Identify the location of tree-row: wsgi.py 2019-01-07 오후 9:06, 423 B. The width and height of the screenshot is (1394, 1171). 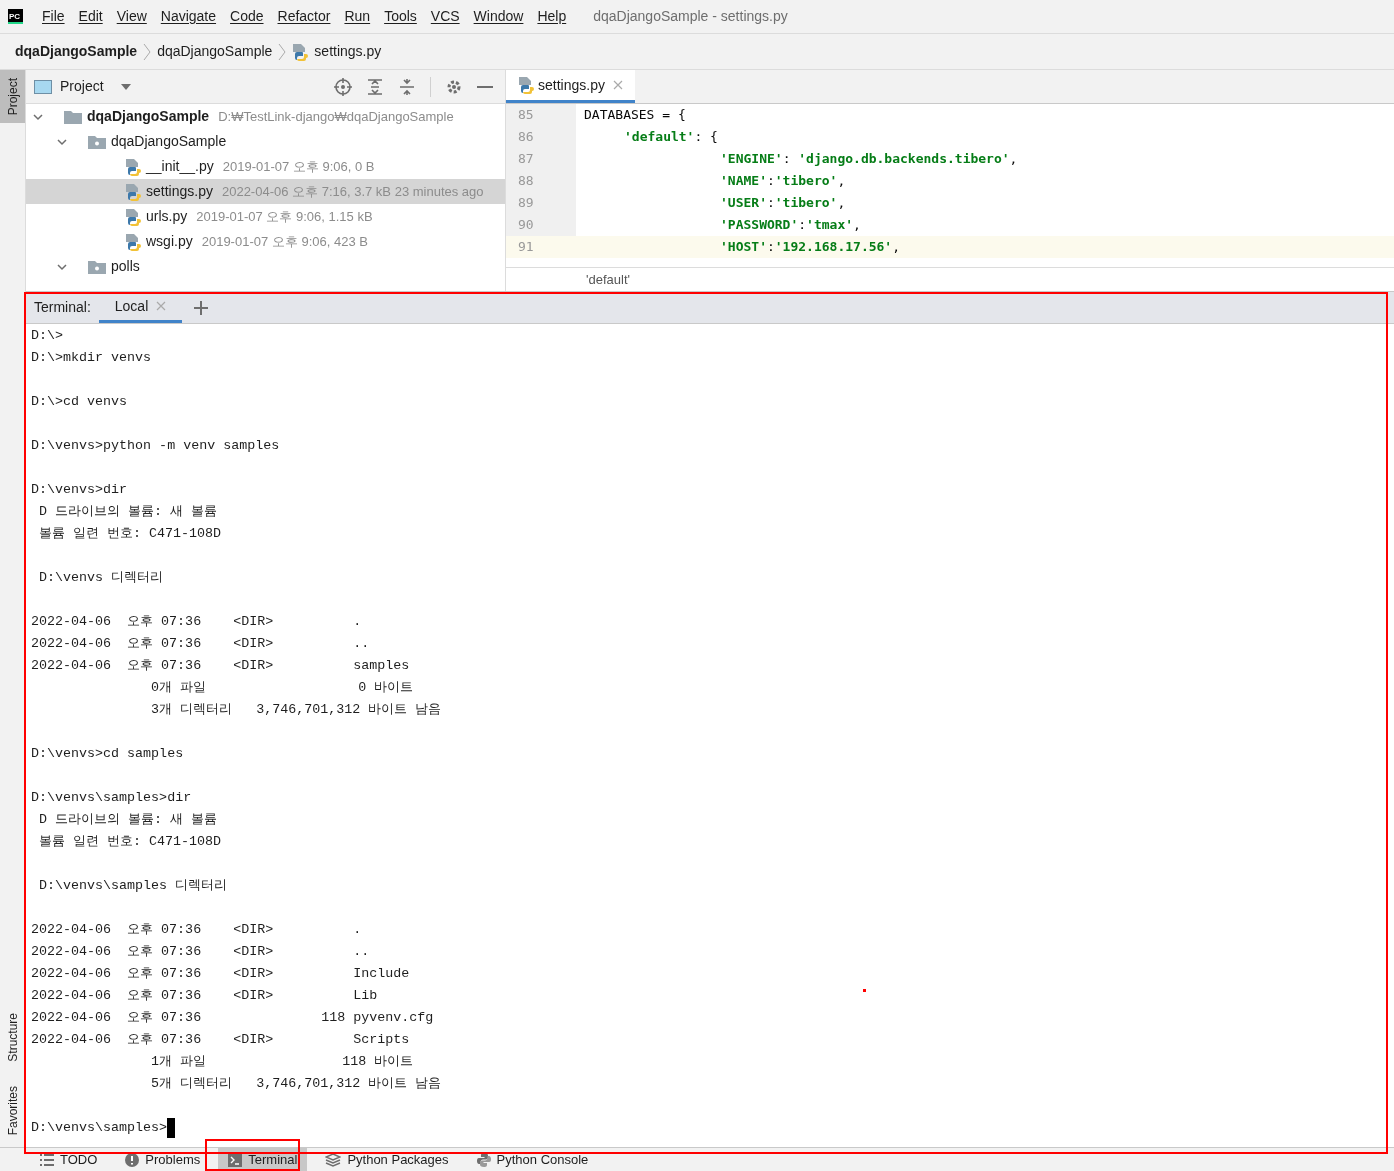
(265, 241).